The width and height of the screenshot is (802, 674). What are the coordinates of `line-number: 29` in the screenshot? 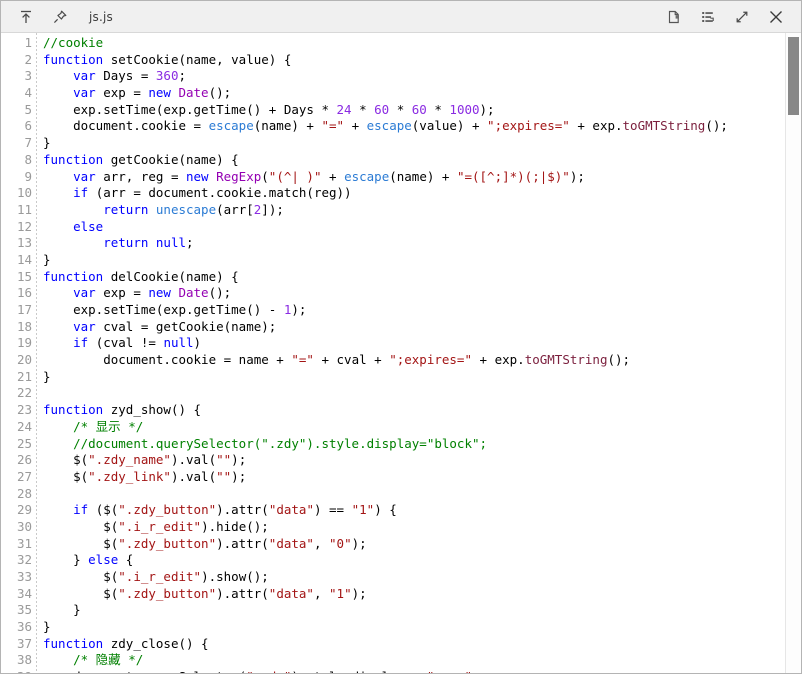 It's located at (24, 510).